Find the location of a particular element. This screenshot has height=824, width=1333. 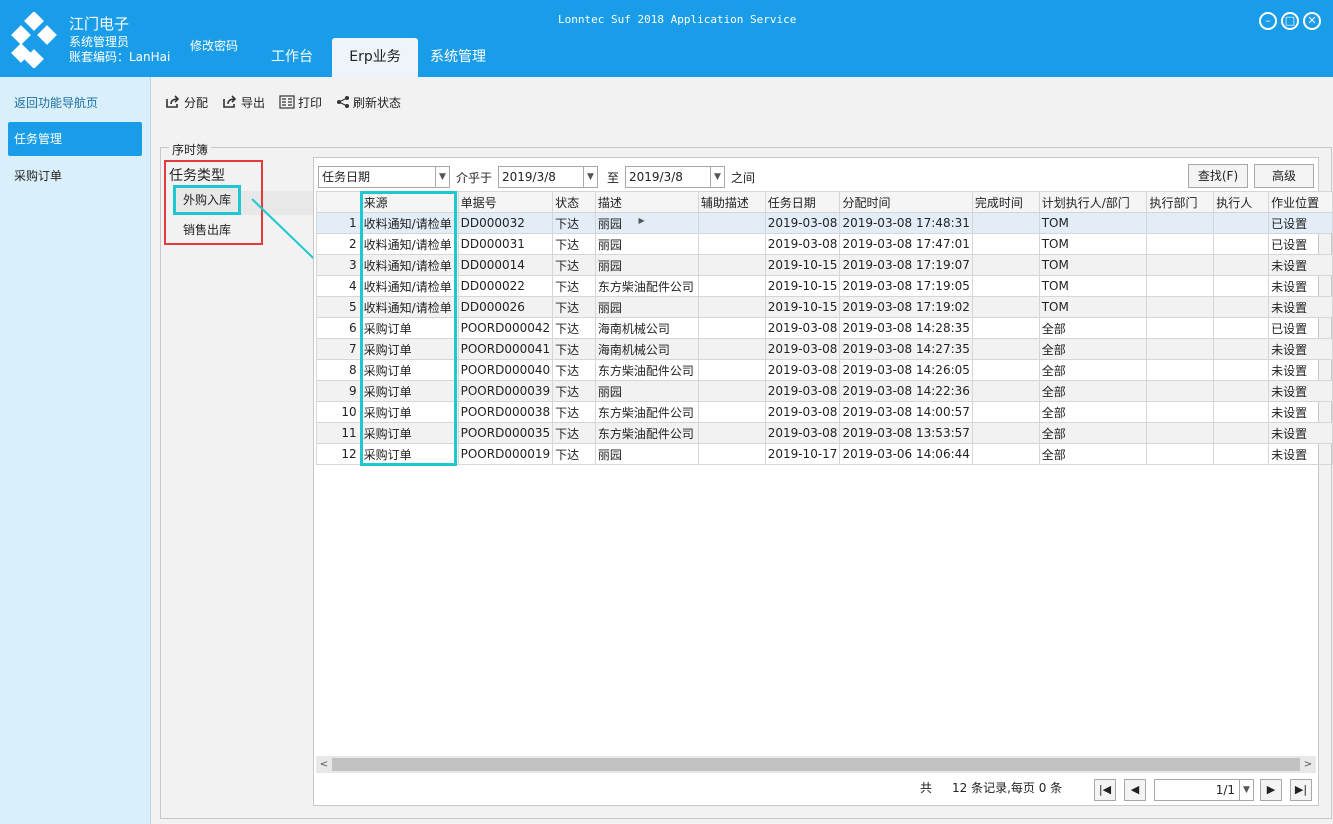

window-controls: – □ ✕ is located at coordinates (1290, 21).